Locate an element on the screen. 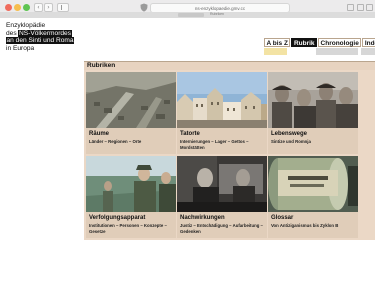 This screenshot has height=282, width=375. tab-index: Inde is located at coordinates (368, 42).